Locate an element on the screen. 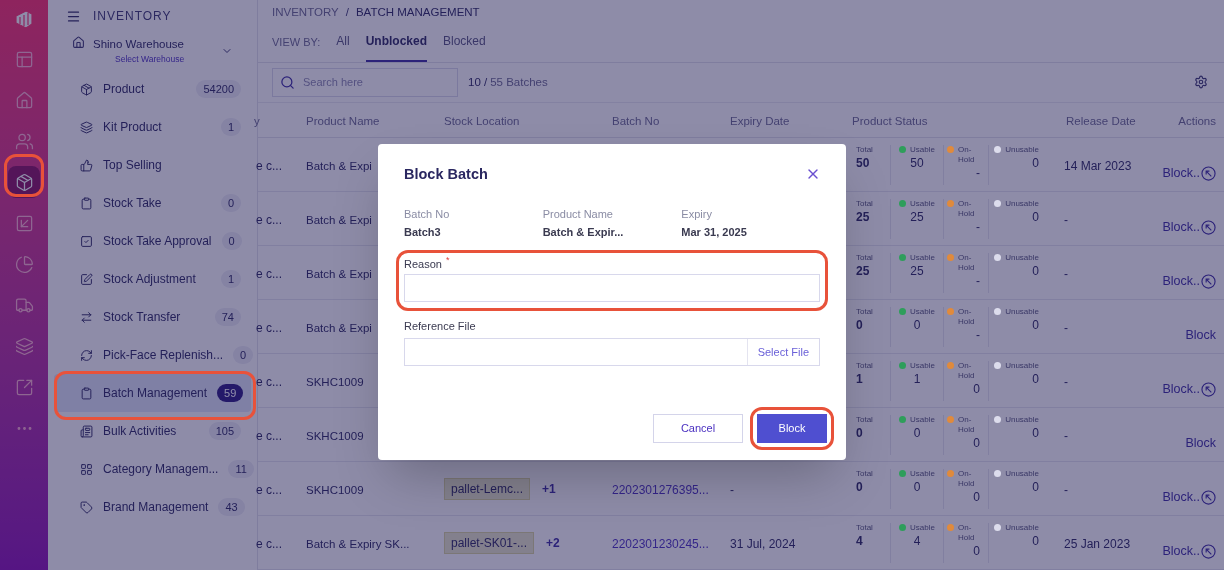  status-value: 50 is located at coordinates (863, 162).